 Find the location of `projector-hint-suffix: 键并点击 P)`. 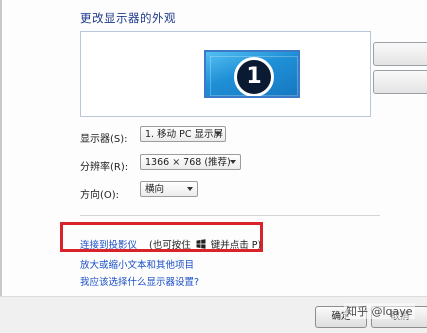

projector-hint-suffix: 键并点击 P) is located at coordinates (236, 245).